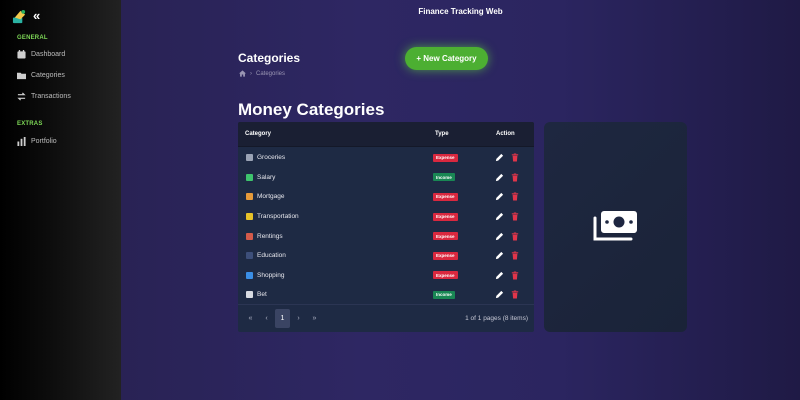 This screenshot has height=400, width=800. I want to click on category-cell: Bet, so click(256, 295).